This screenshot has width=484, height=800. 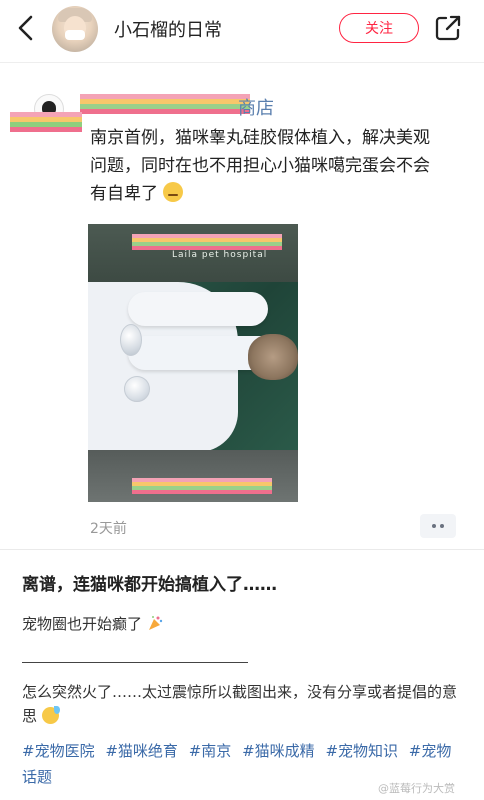 I want to click on separator-line, so click(x=135, y=662).